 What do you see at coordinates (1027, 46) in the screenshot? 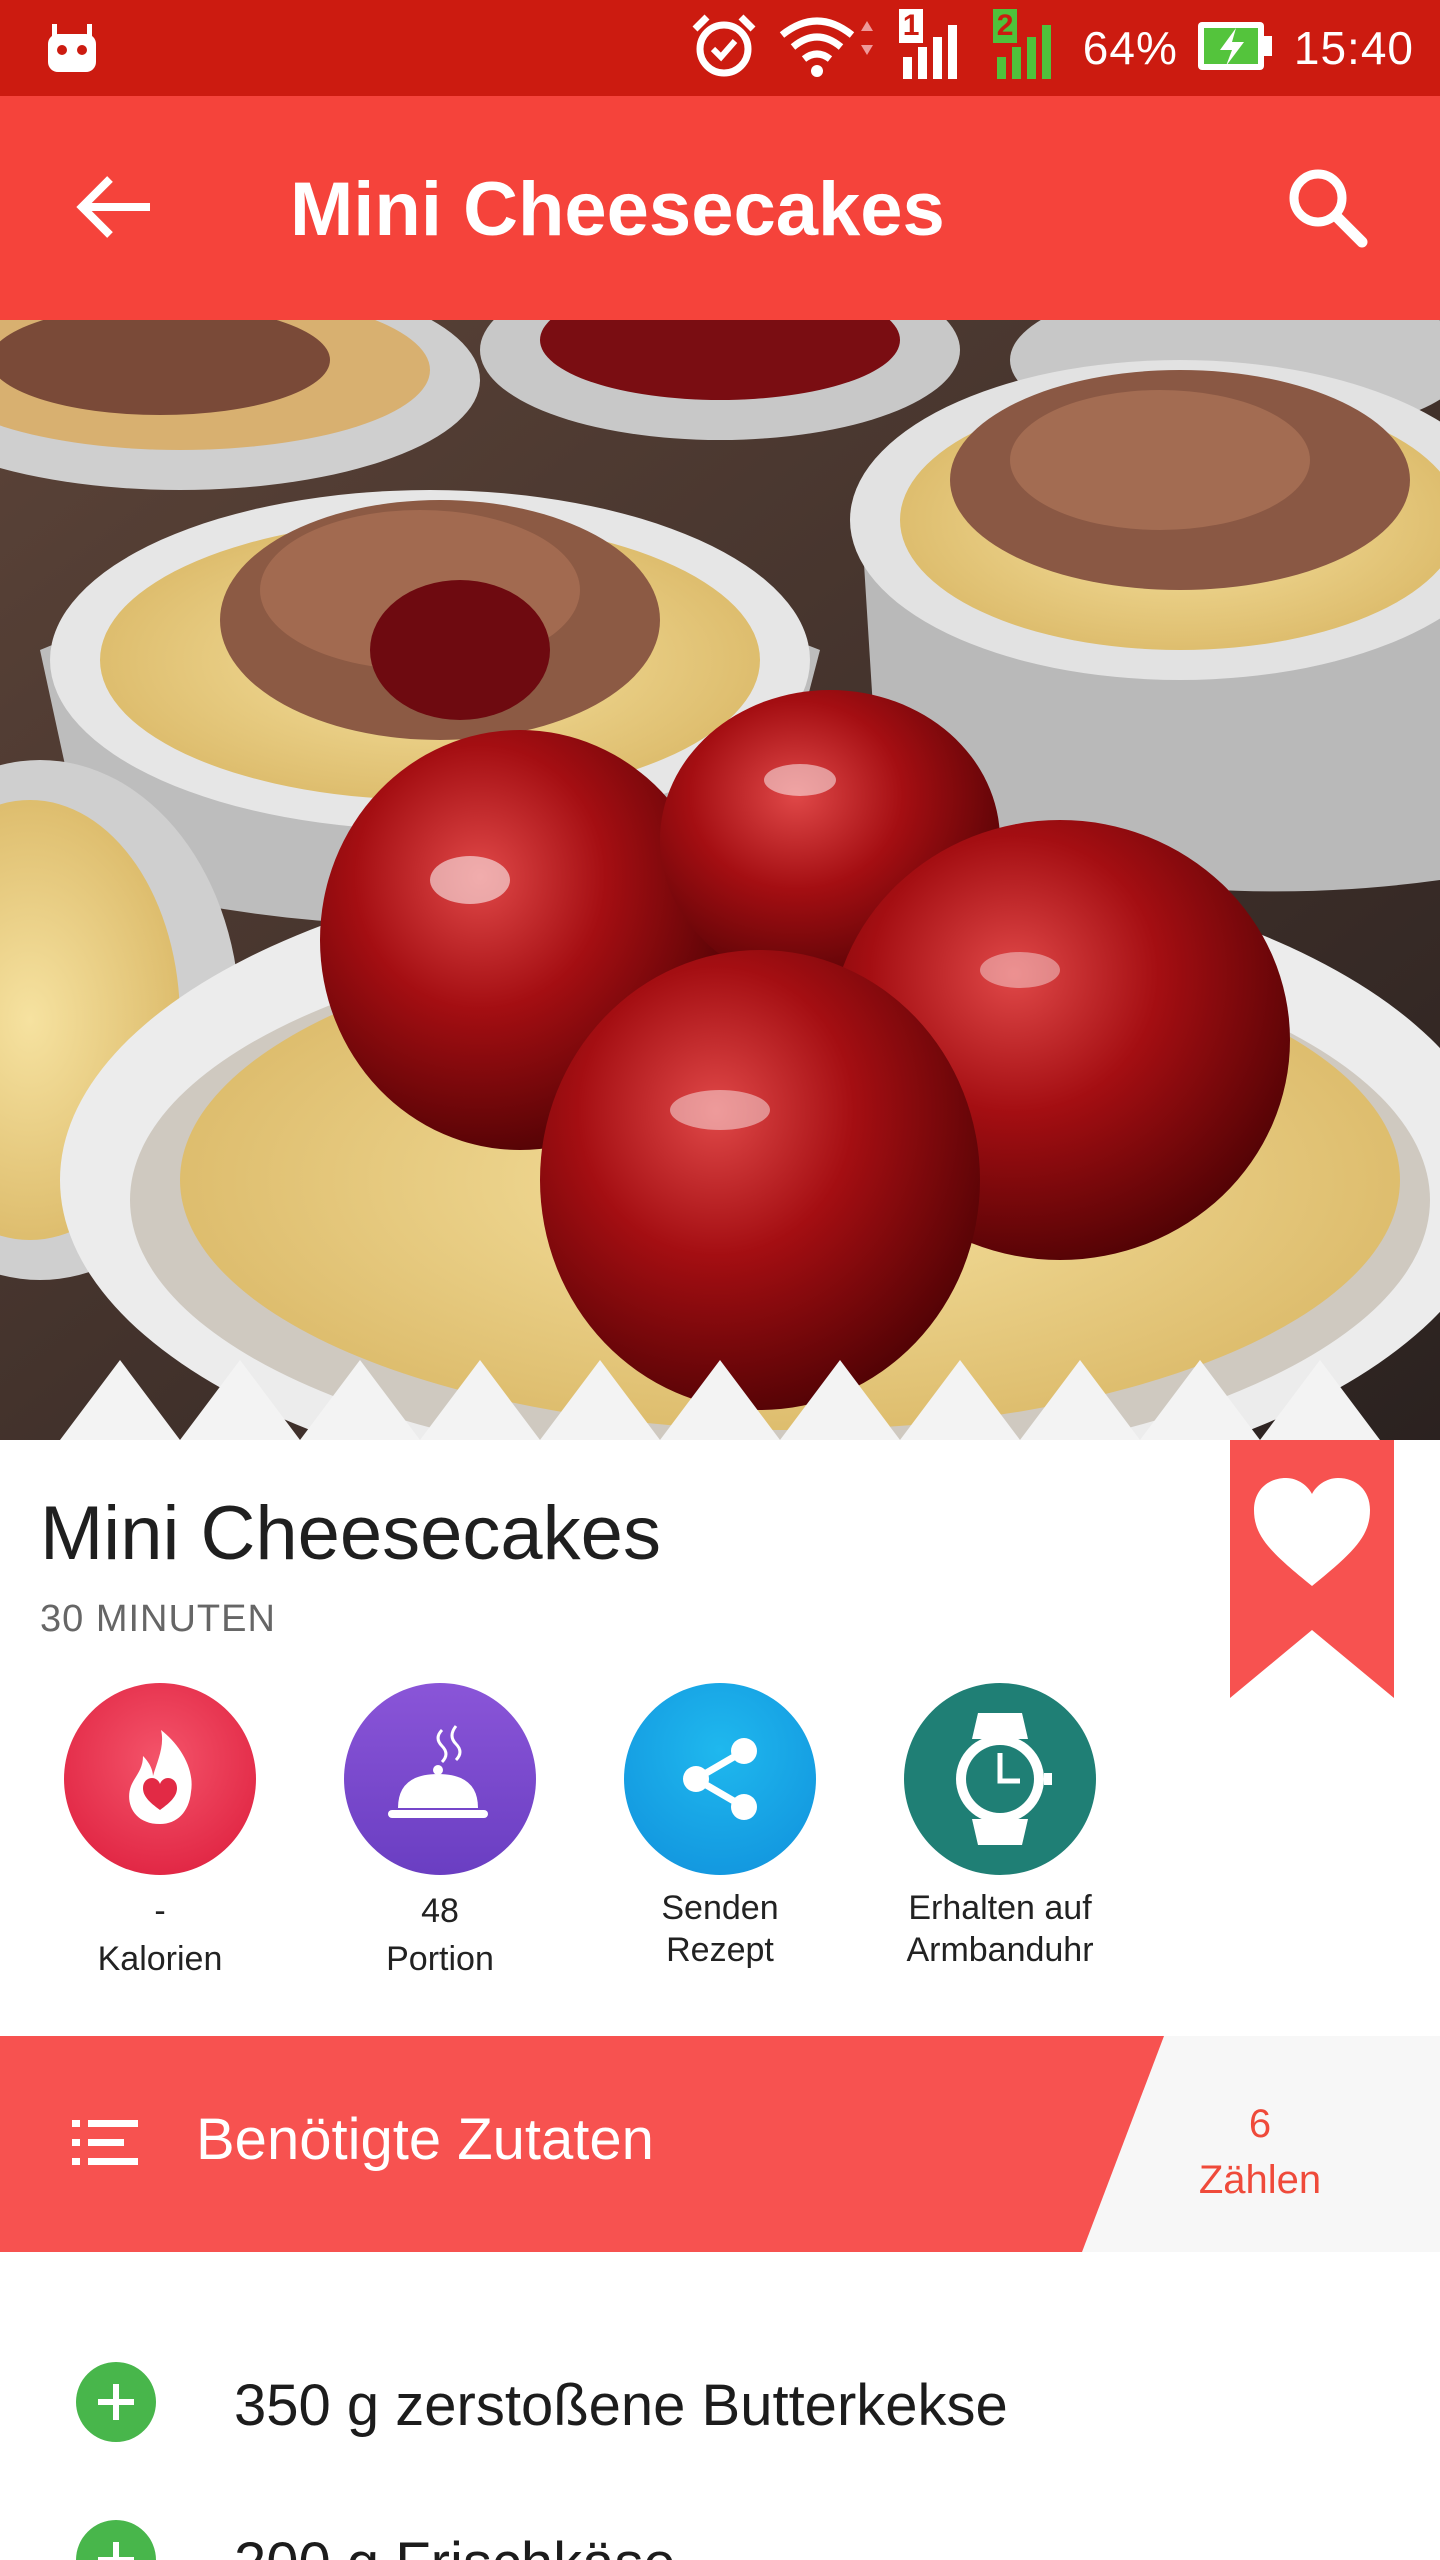
I see `sim2-signal-icon: 2` at bounding box center [1027, 46].